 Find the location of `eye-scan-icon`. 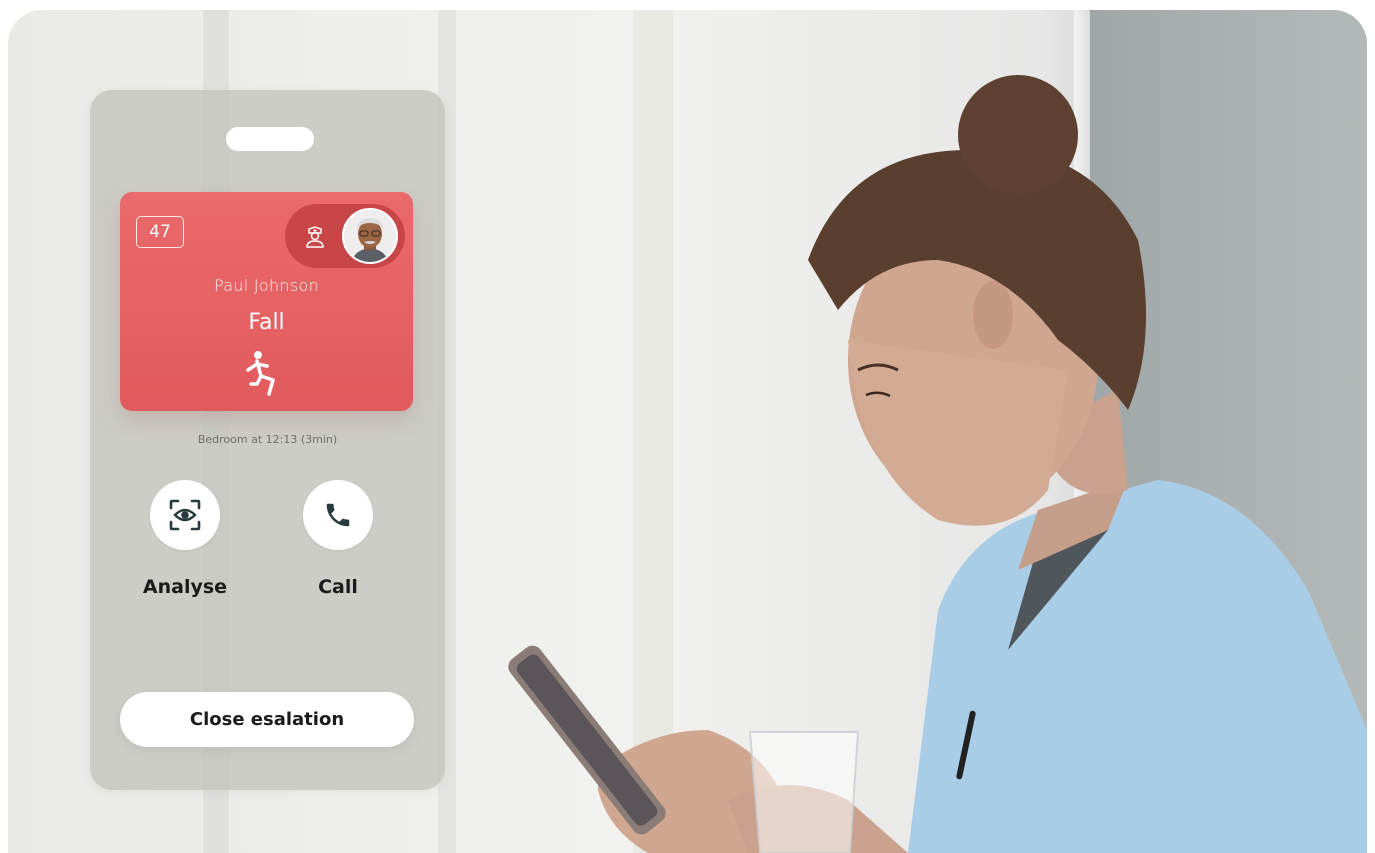

eye-scan-icon is located at coordinates (185, 515).